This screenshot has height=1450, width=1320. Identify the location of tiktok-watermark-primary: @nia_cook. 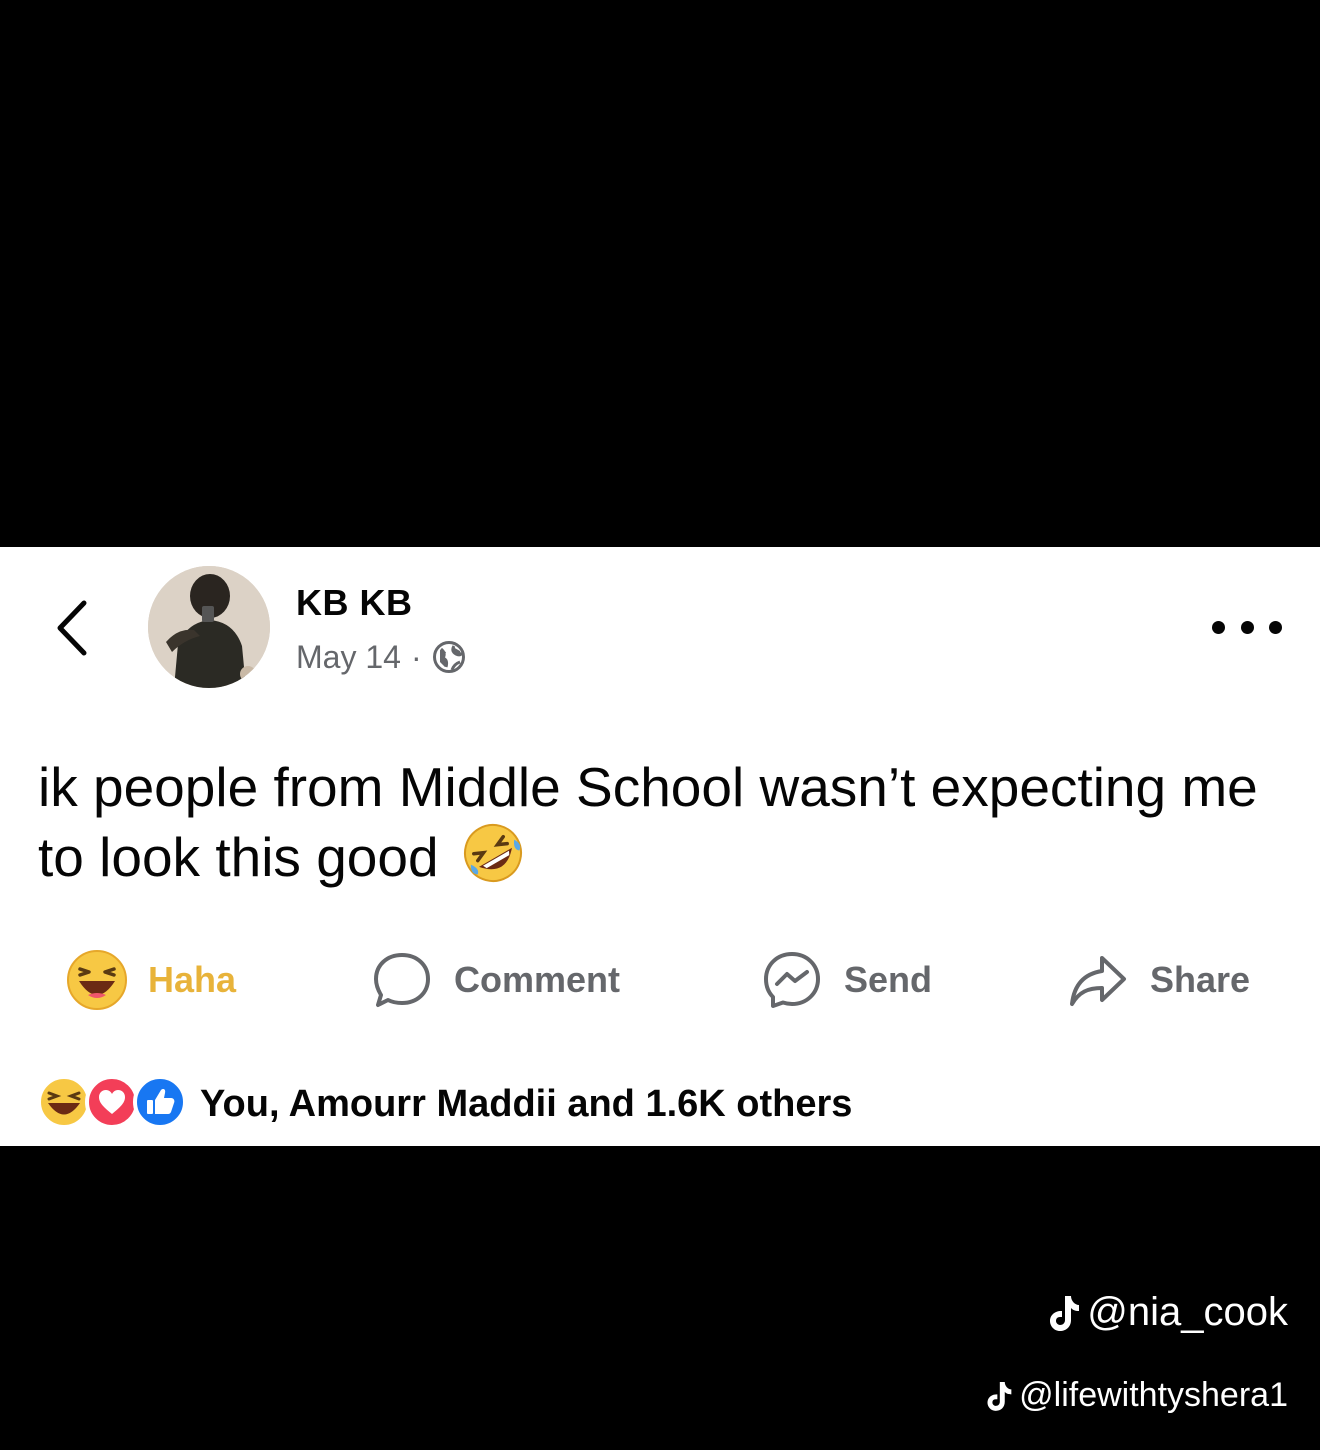
(1167, 1312).